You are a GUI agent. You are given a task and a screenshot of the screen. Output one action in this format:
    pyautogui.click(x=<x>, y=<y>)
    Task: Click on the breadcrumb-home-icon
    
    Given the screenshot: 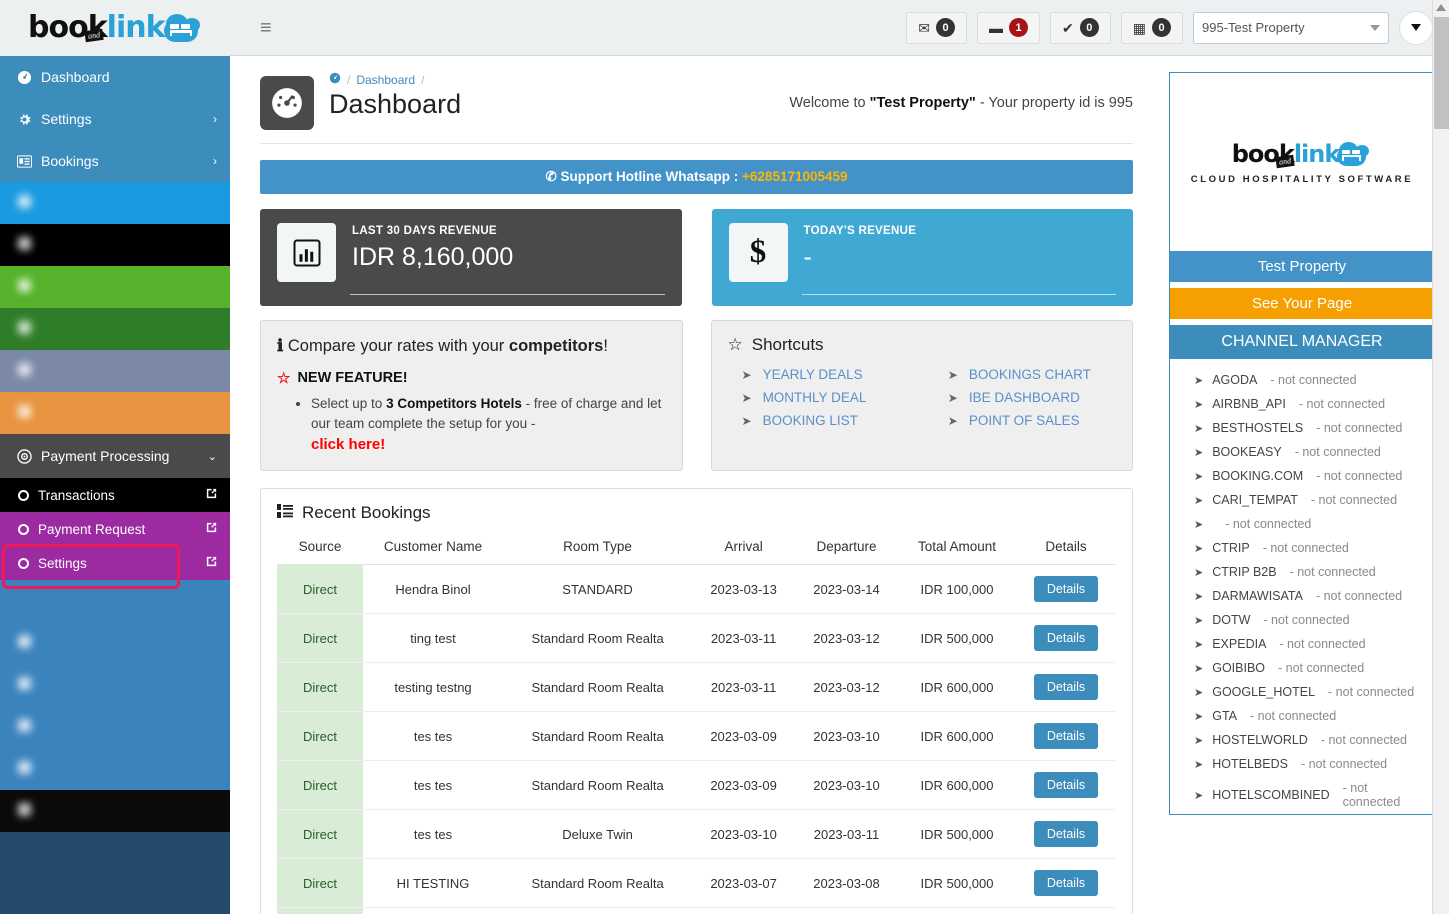 What is the action you would take?
    pyautogui.click(x=335, y=79)
    